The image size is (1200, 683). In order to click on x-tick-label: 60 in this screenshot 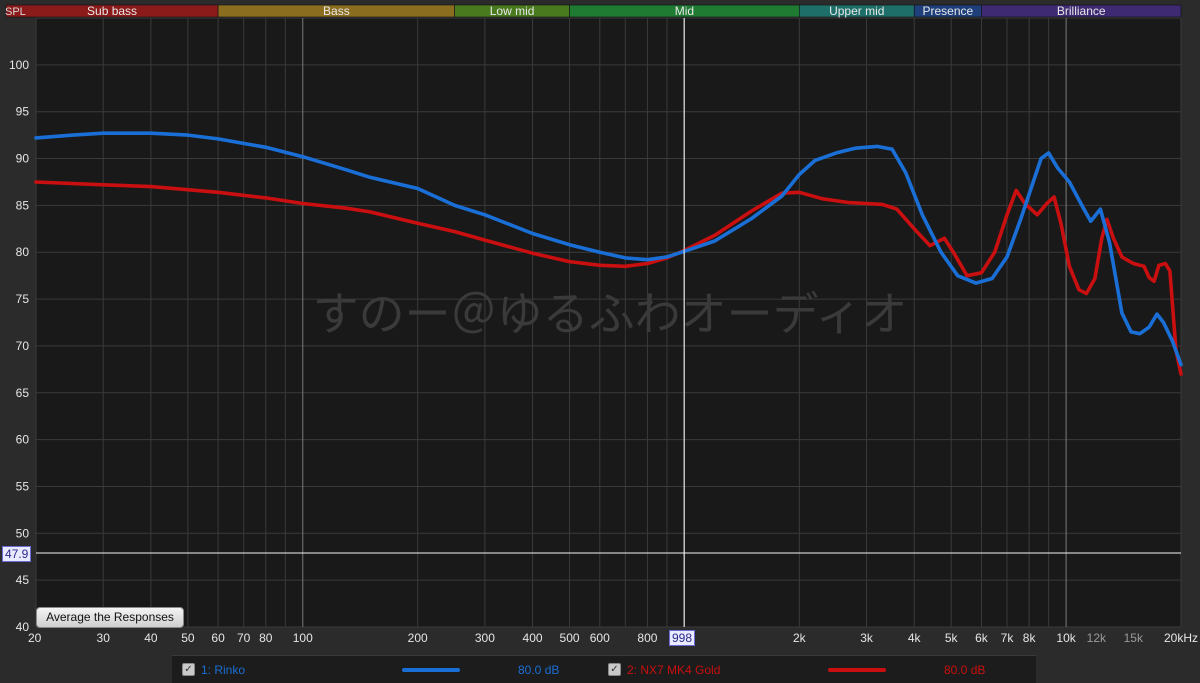, I will do `click(218, 638)`.